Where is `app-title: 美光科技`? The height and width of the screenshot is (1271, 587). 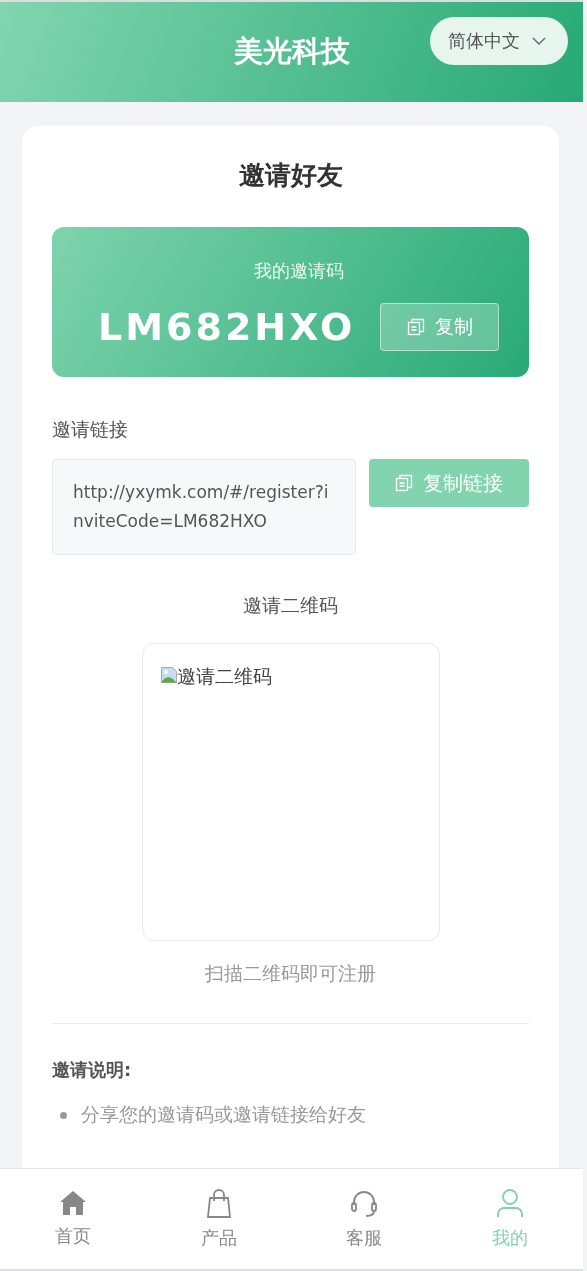
app-title: 美光科技 is located at coordinates (291, 51).